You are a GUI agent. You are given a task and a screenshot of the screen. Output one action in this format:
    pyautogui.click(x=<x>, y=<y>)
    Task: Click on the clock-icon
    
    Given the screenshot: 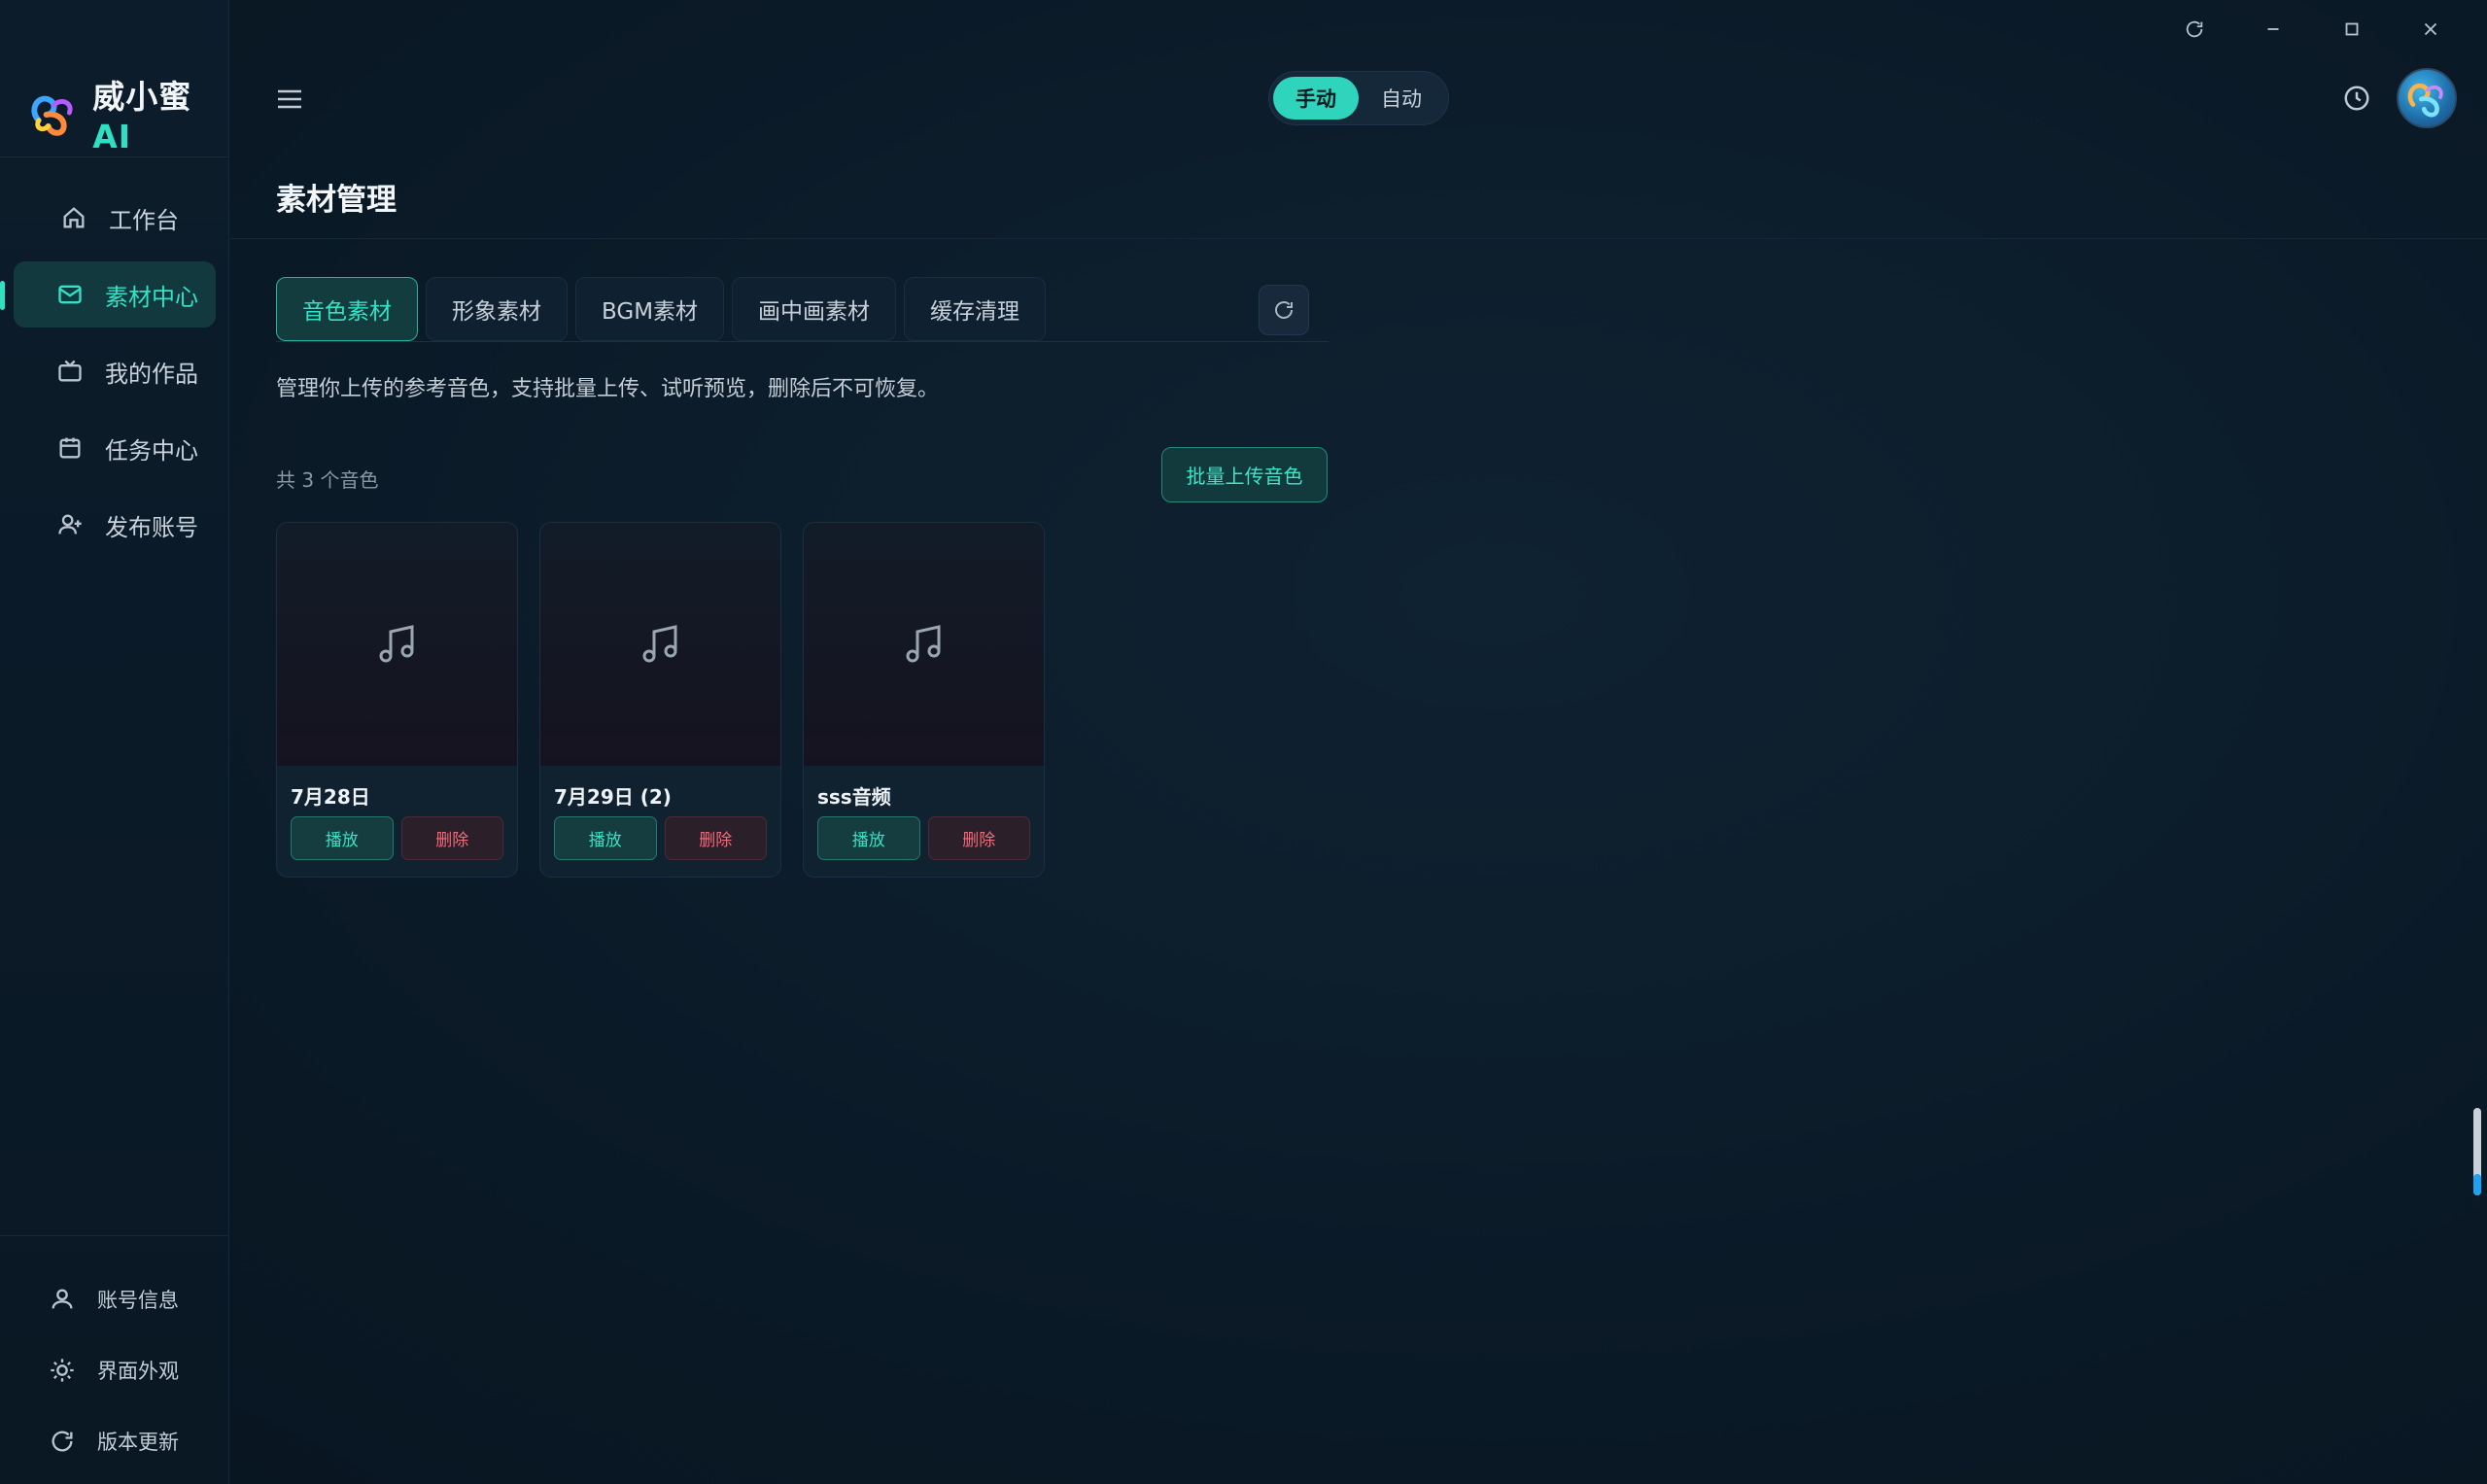 What is the action you would take?
    pyautogui.click(x=2356, y=98)
    